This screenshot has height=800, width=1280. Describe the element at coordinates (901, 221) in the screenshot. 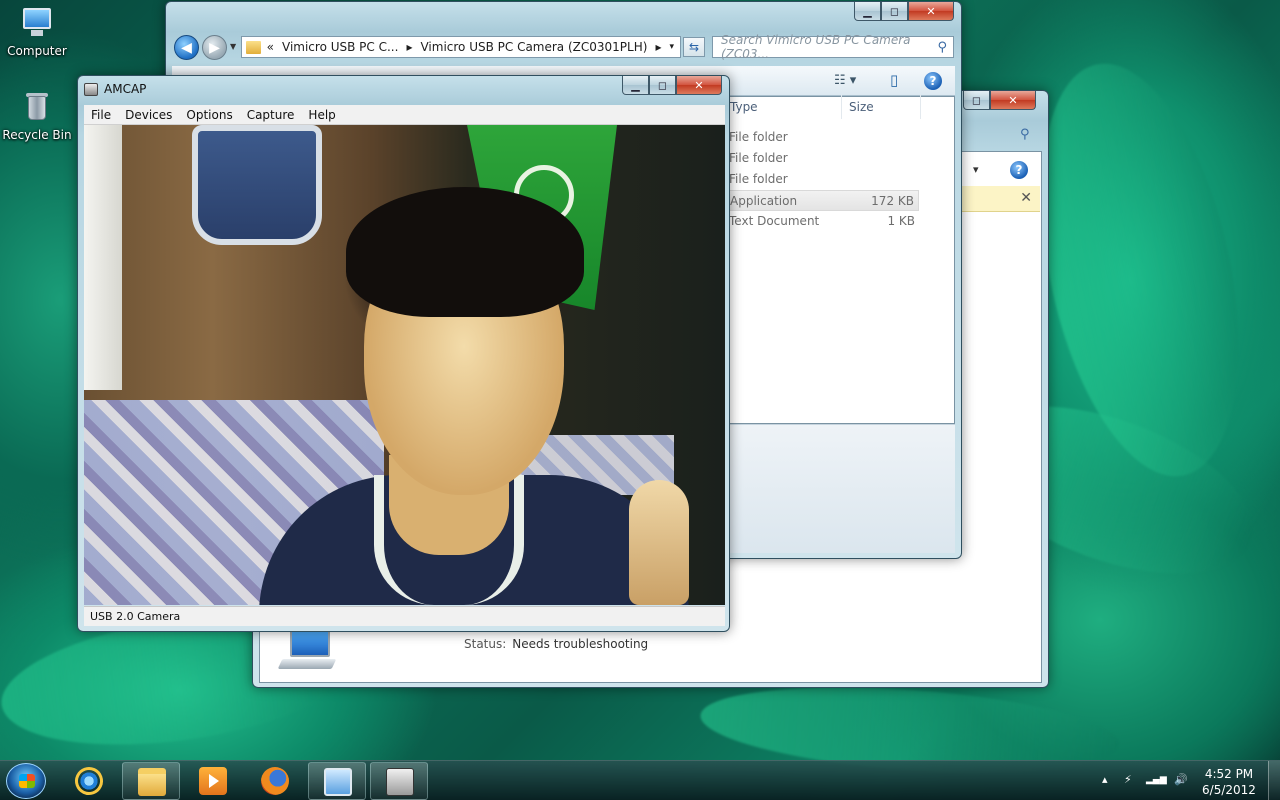

I see `file-size: 1 KB` at that location.